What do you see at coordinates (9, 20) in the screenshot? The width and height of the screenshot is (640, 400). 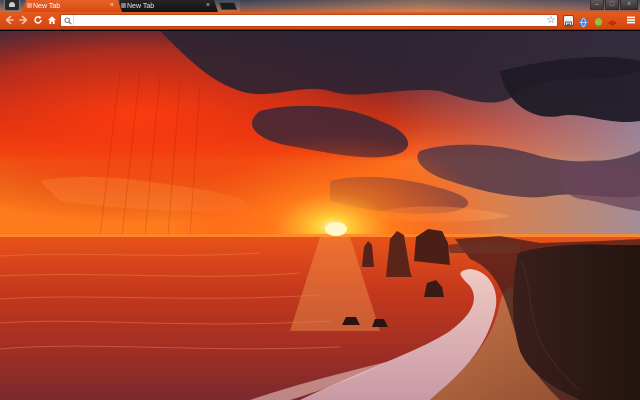 I see `back-arrow-icon` at bounding box center [9, 20].